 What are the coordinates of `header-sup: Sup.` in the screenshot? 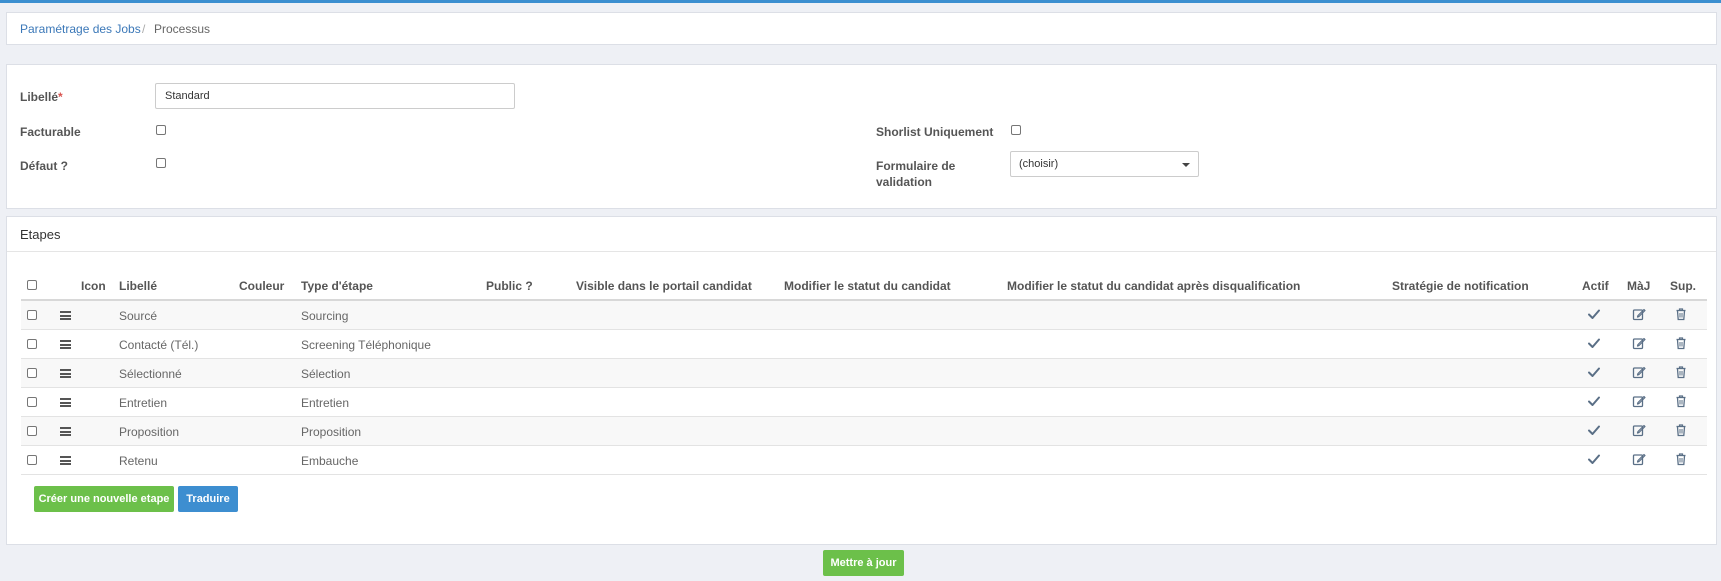 It's located at (1683, 286).